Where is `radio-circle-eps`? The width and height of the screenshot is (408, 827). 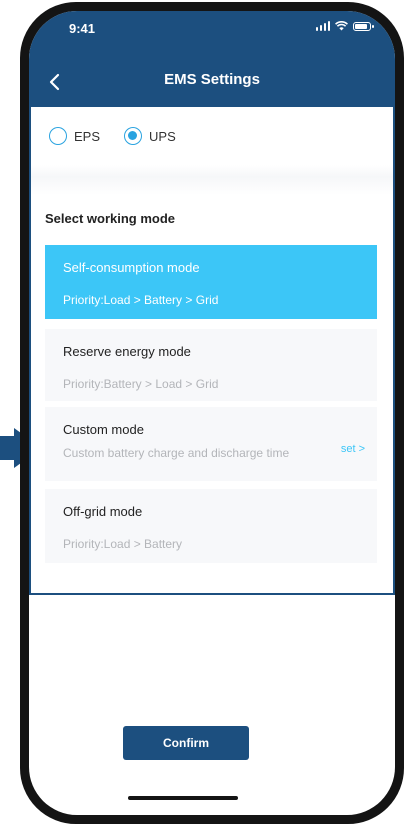 radio-circle-eps is located at coordinates (58, 136).